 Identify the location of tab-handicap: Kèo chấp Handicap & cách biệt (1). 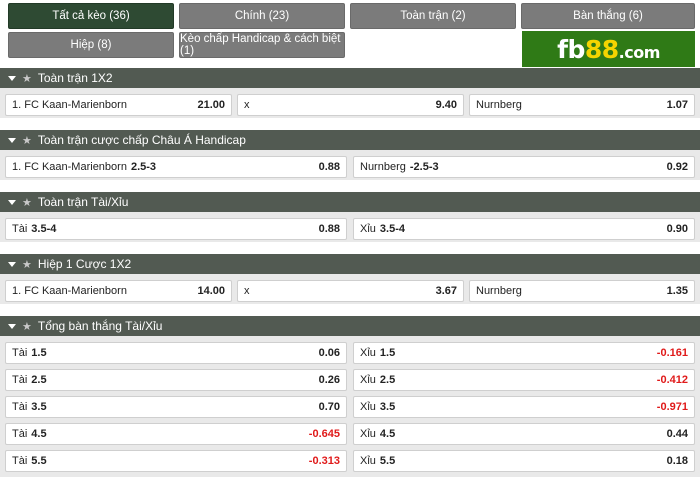
(262, 45).